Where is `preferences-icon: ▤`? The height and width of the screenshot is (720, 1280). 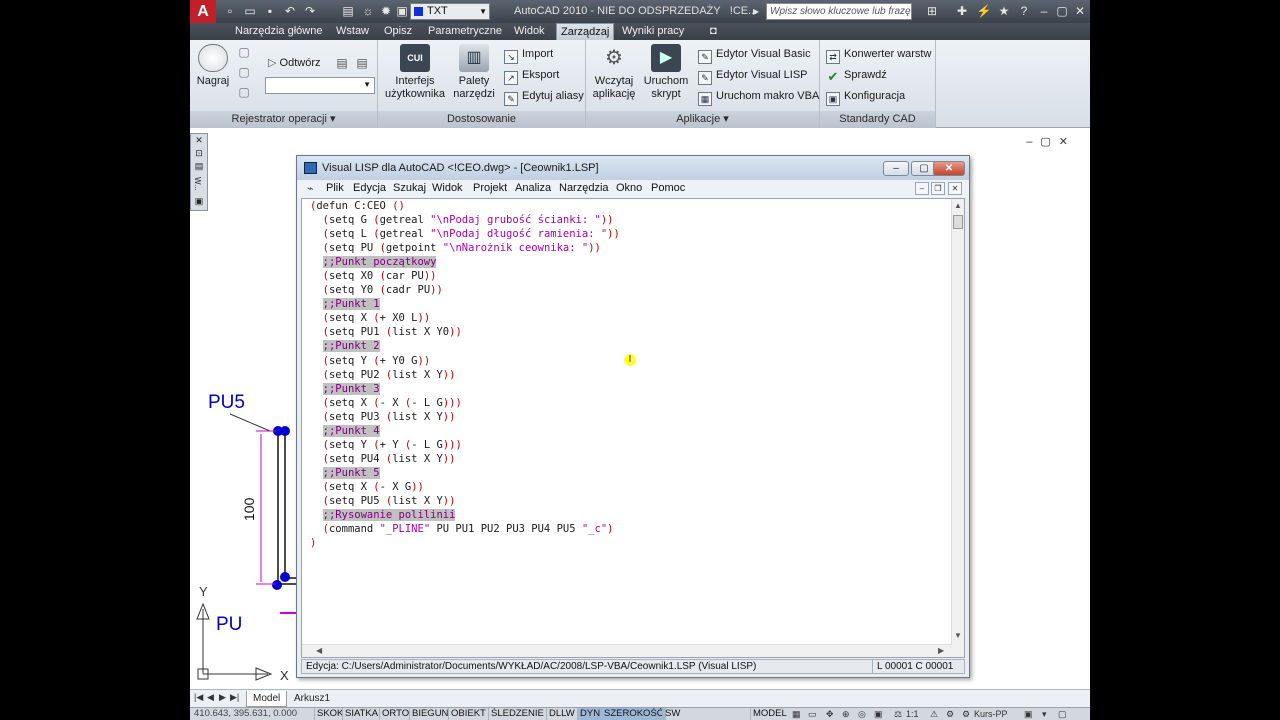 preferences-icon: ▤ is located at coordinates (342, 63).